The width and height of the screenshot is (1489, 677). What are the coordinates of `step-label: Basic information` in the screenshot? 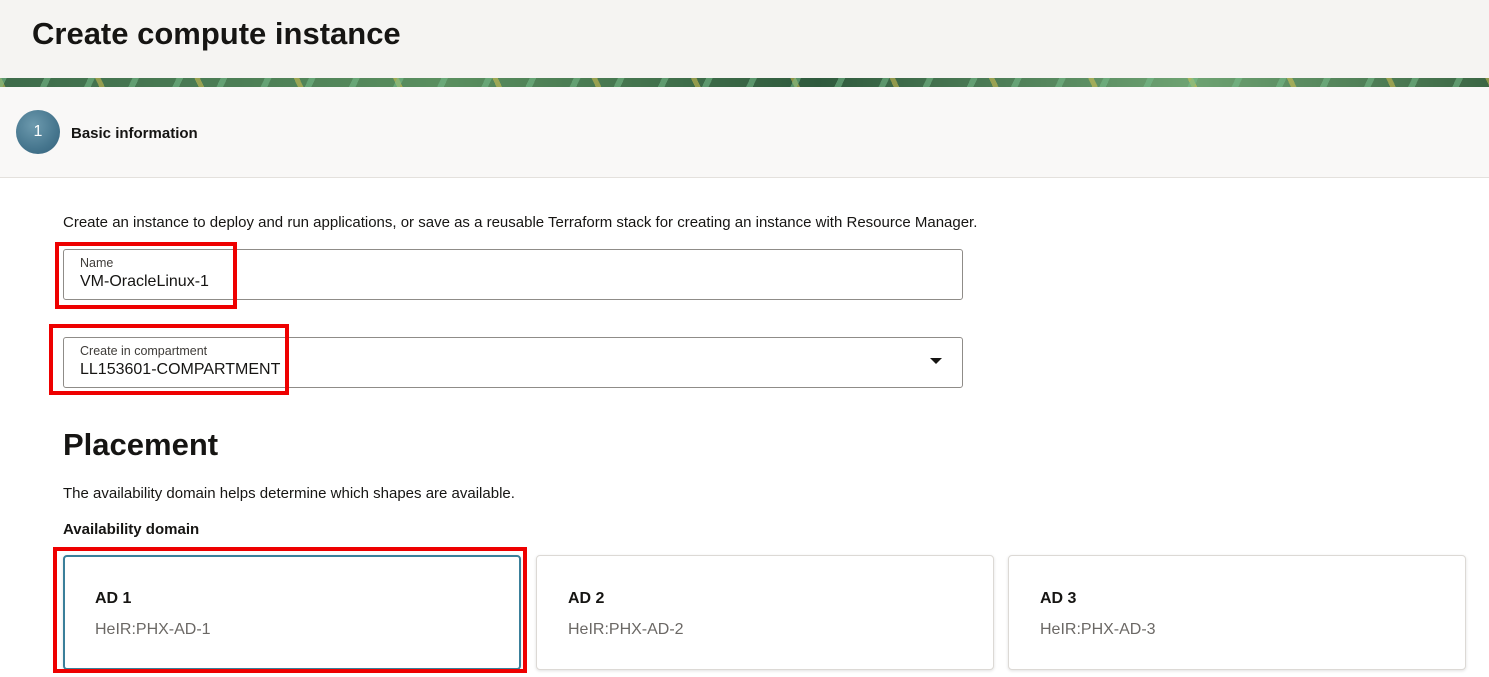 It's located at (134, 133).